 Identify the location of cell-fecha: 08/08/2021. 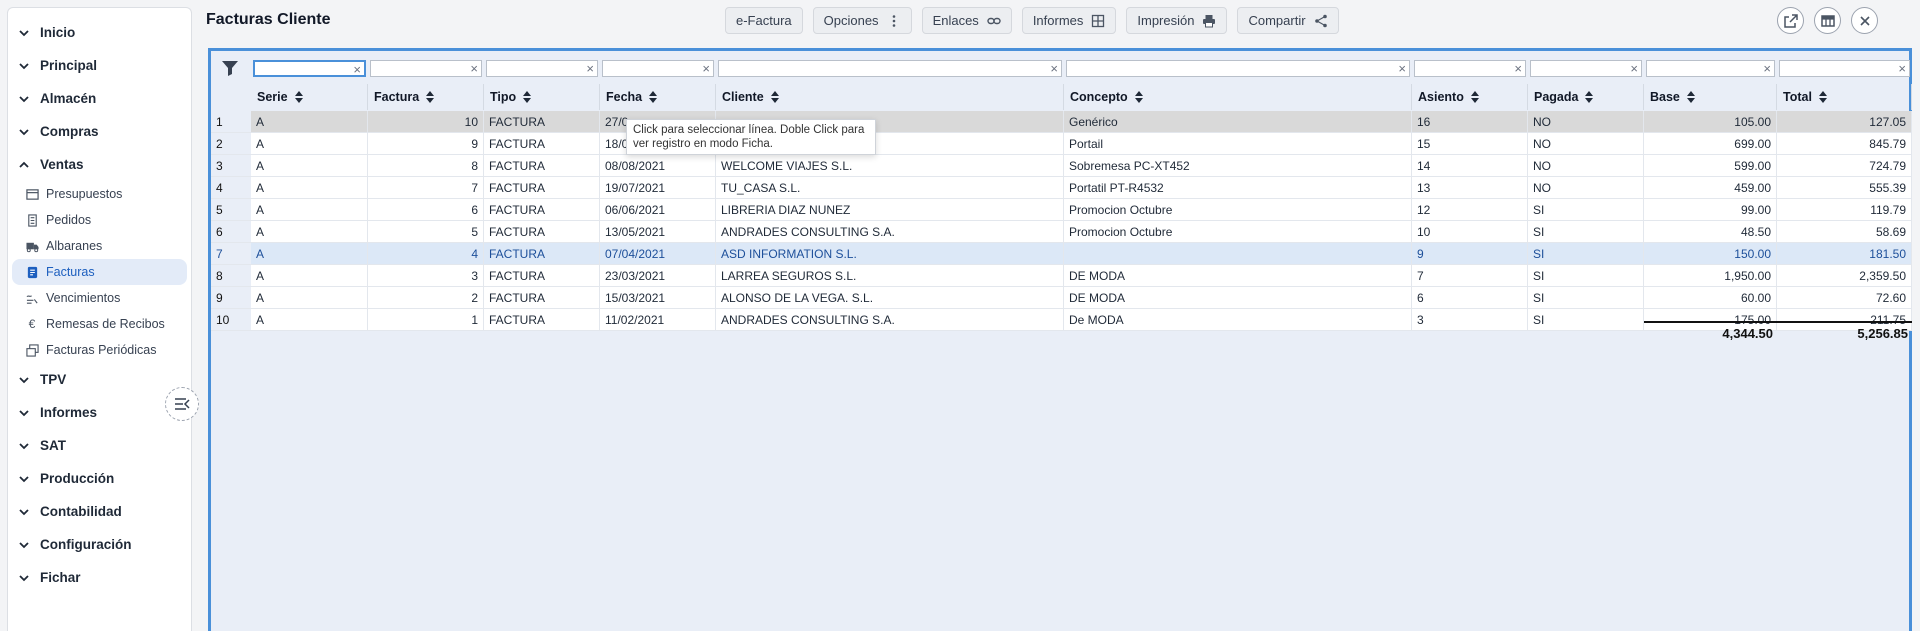
(658, 166).